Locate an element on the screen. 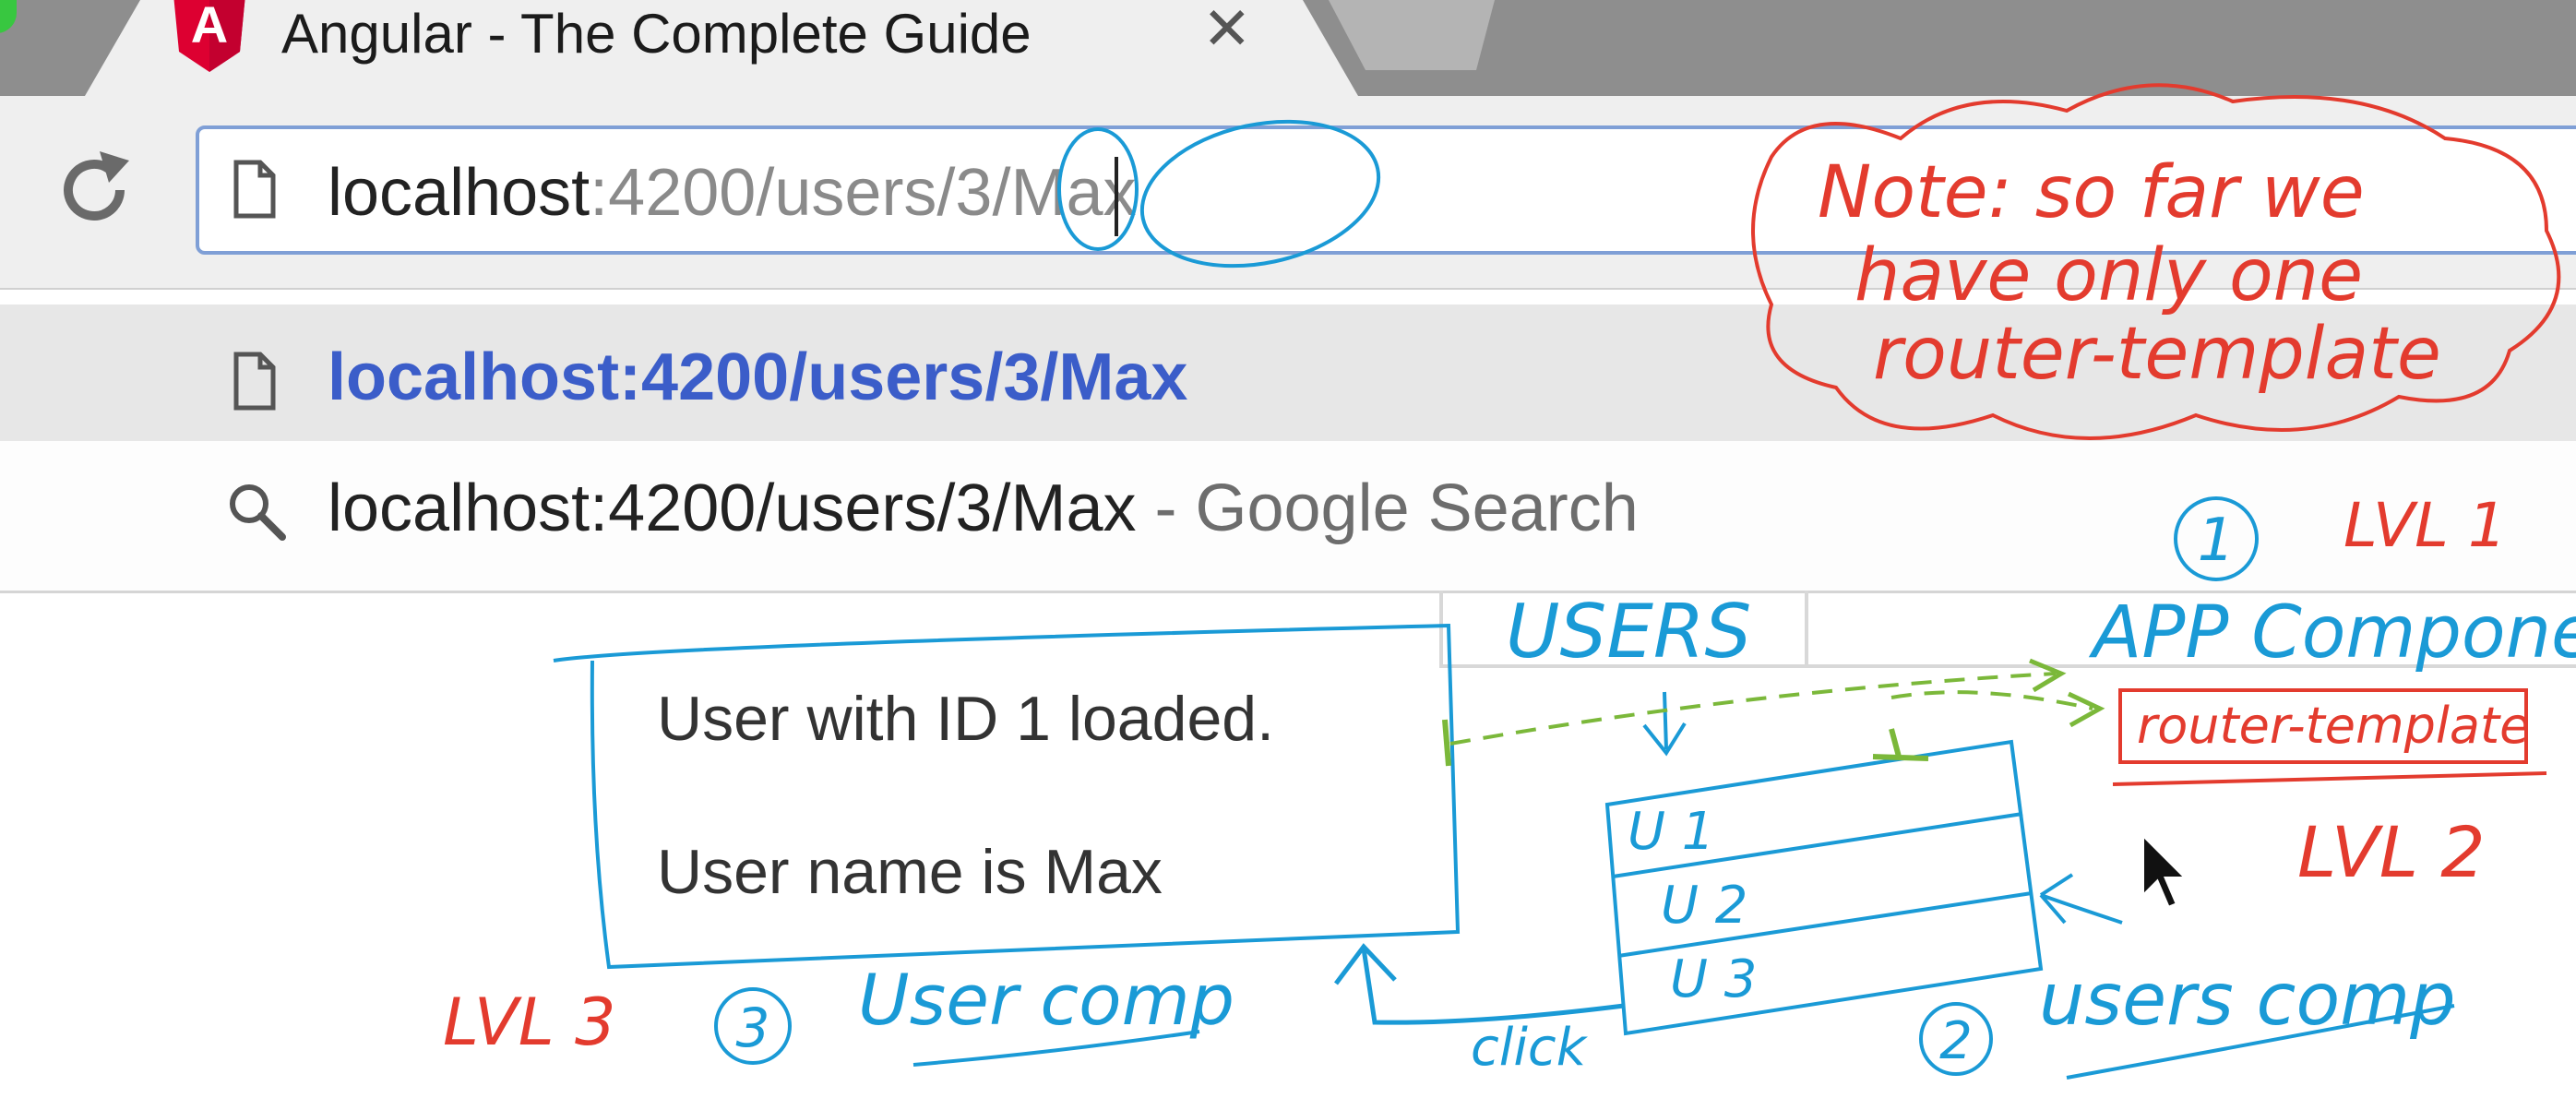 The width and height of the screenshot is (2576, 1110). user-level: LVL 3 is located at coordinates (530, 1023).